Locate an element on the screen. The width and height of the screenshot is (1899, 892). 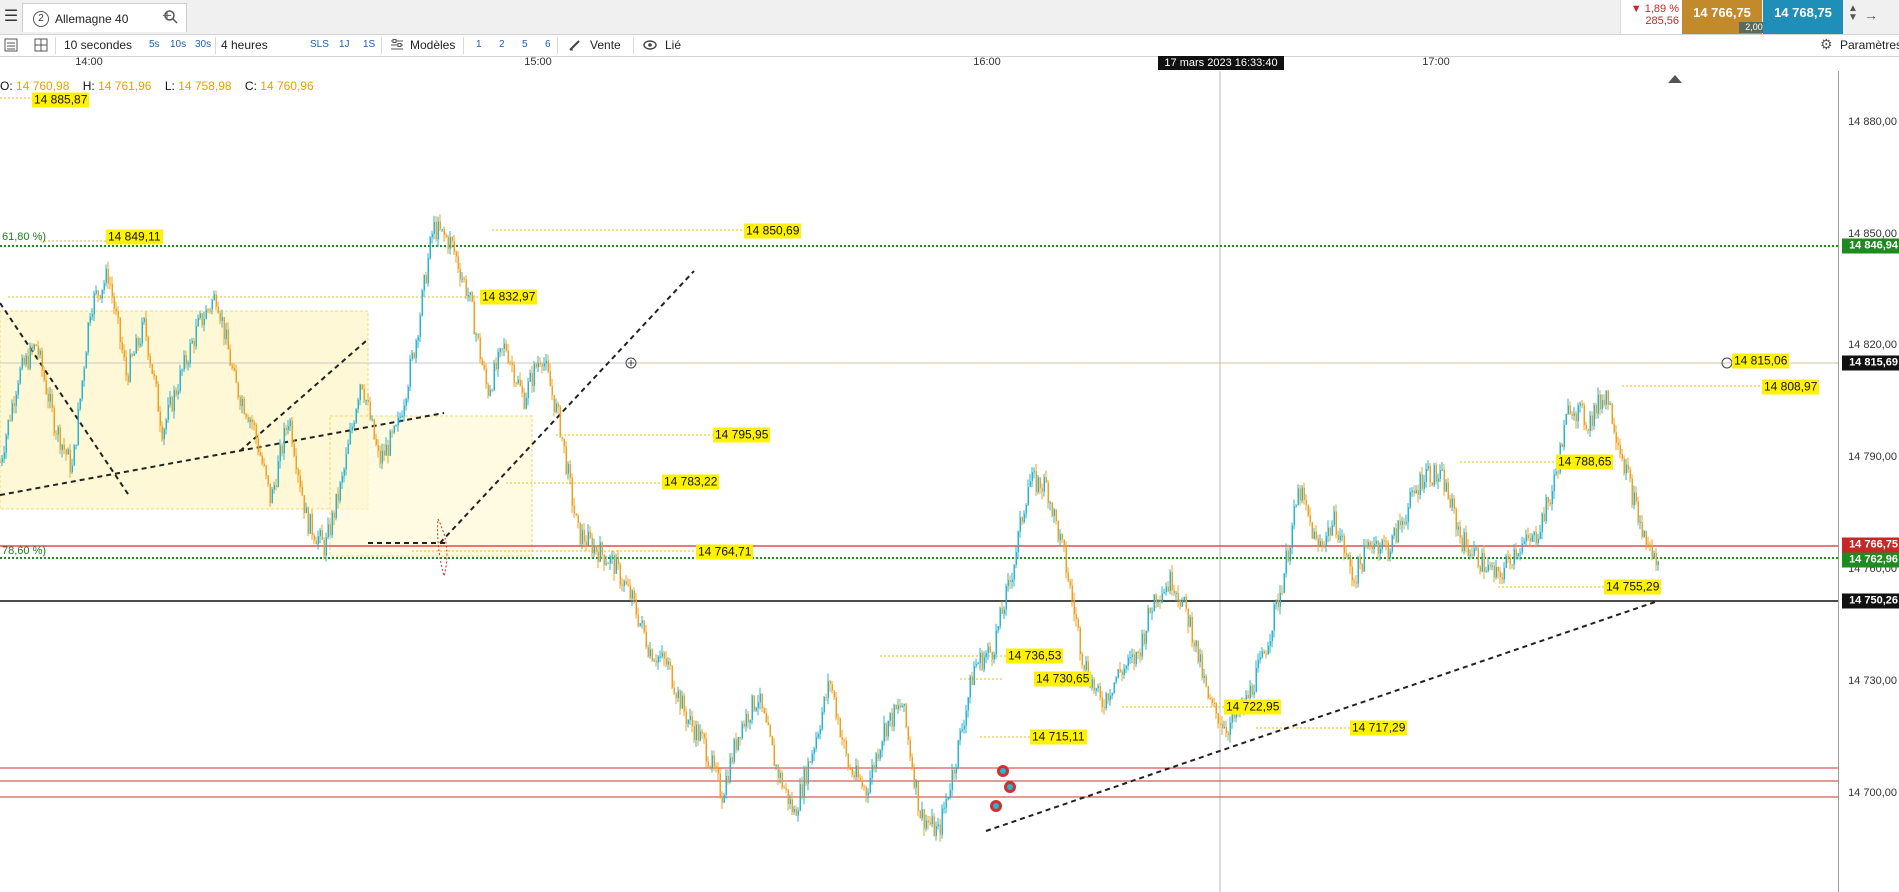
models-icon is located at coordinates (397, 47).